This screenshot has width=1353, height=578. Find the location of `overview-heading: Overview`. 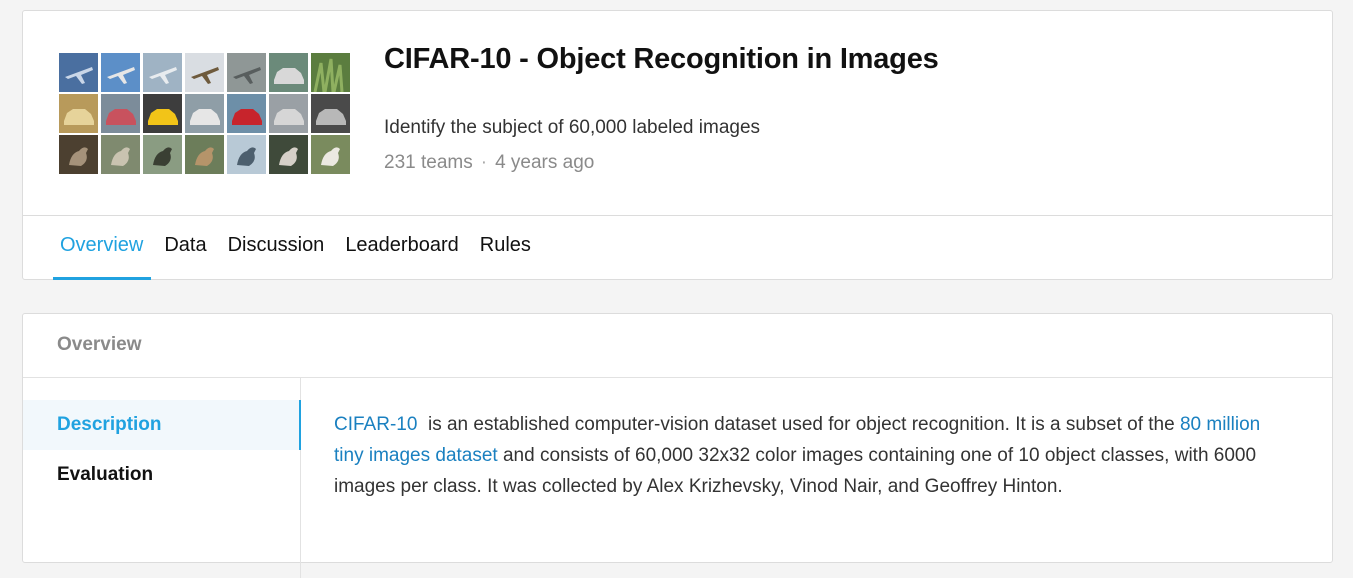

overview-heading: Overview is located at coordinates (99, 344).